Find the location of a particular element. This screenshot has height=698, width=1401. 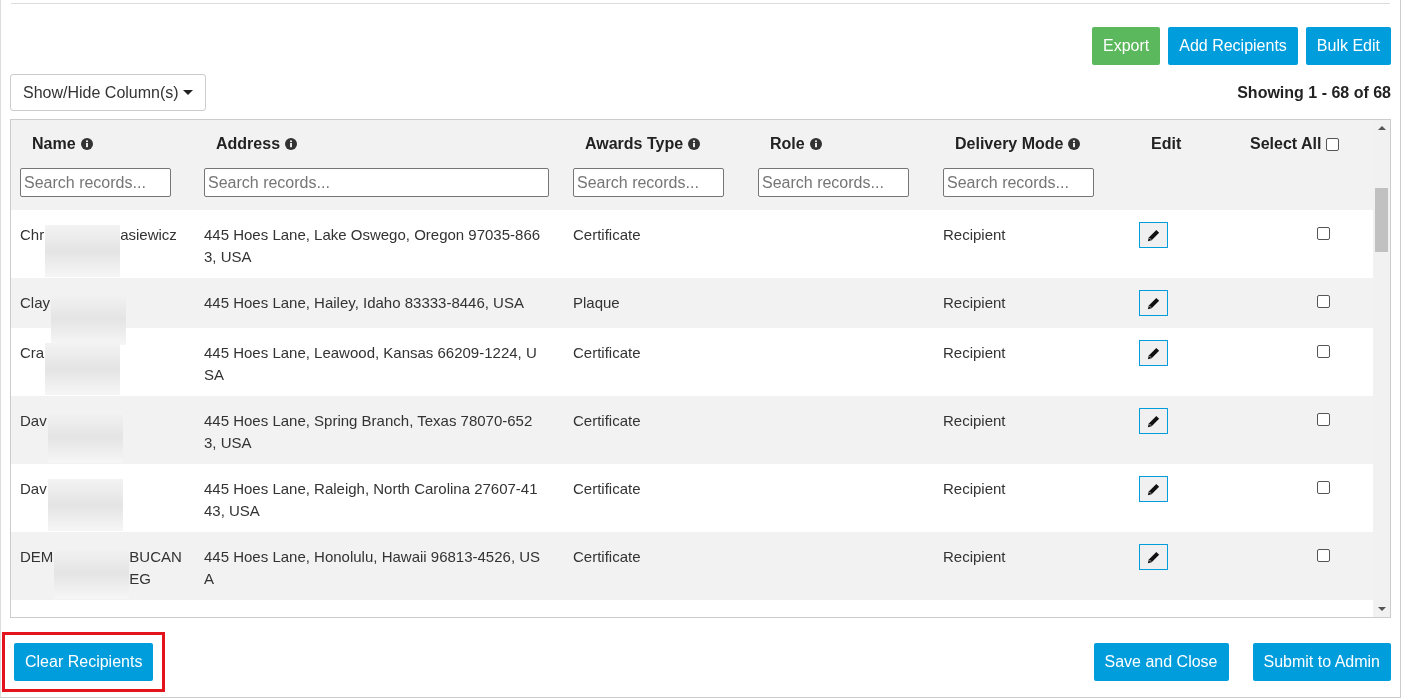

toolbar-button: Add Recipients is located at coordinates (1233, 46).